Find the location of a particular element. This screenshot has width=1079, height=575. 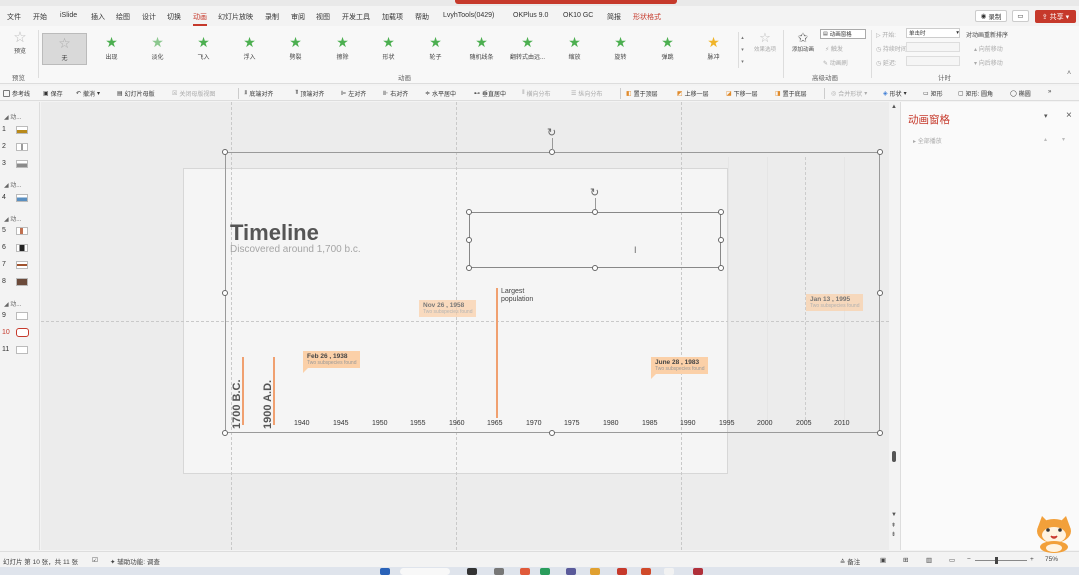

play-all-button: ▸ 全部播放 is located at coordinates (927, 140).